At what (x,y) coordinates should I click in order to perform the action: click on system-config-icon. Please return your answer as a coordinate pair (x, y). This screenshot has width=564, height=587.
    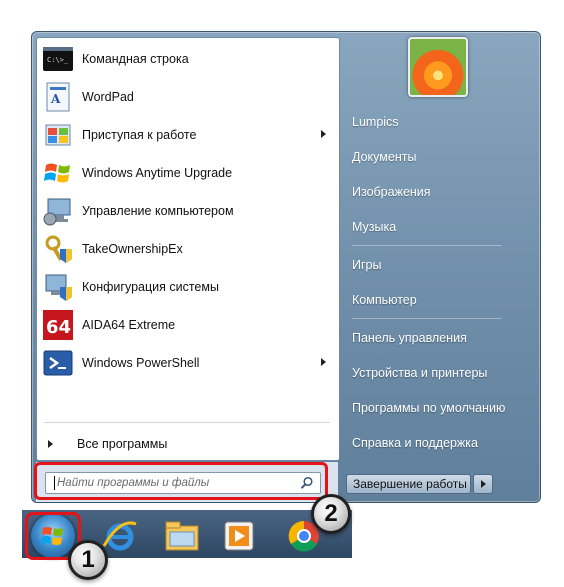
    Looking at the image, I should click on (58, 287).